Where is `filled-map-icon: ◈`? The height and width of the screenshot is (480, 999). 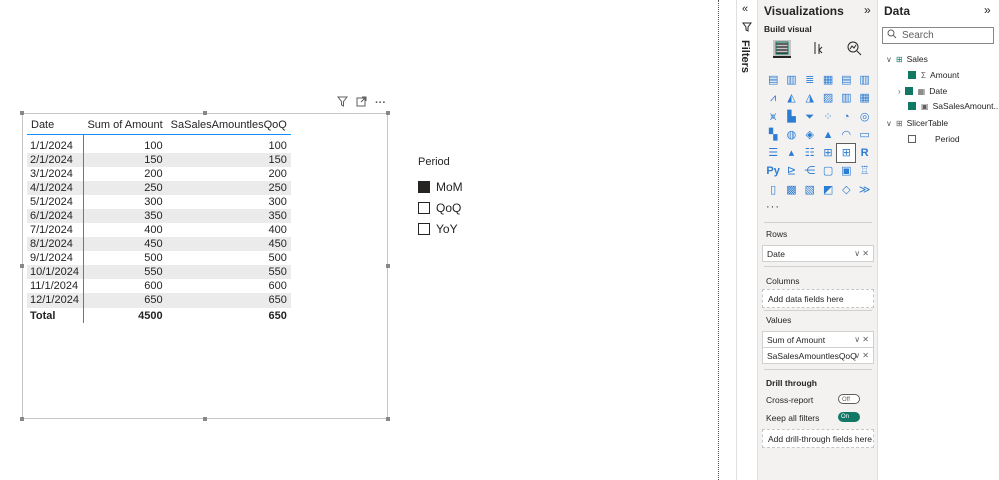
filled-map-icon: ◈ is located at coordinates (810, 135).